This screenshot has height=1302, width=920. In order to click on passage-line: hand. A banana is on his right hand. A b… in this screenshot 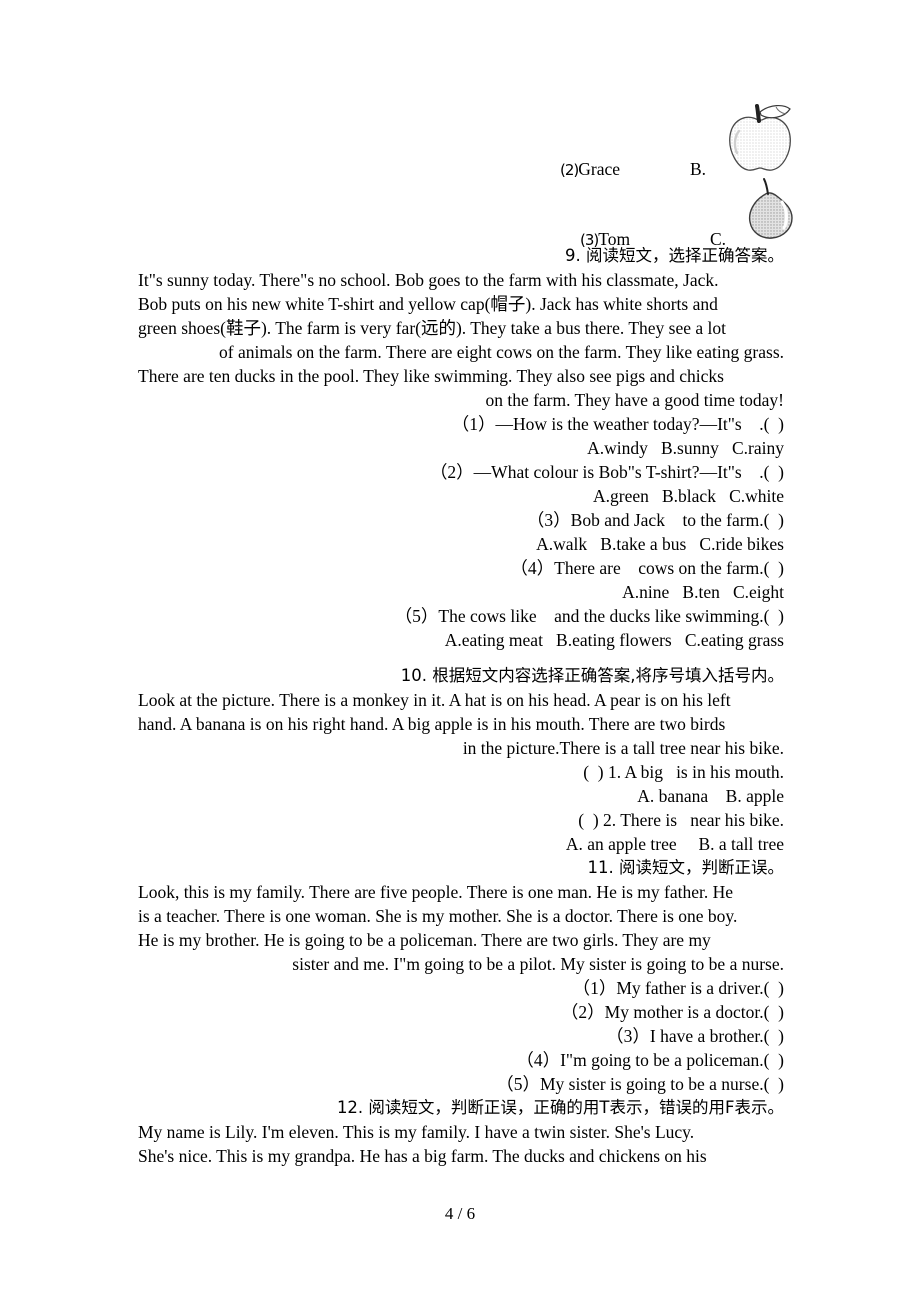, I will do `click(432, 724)`.